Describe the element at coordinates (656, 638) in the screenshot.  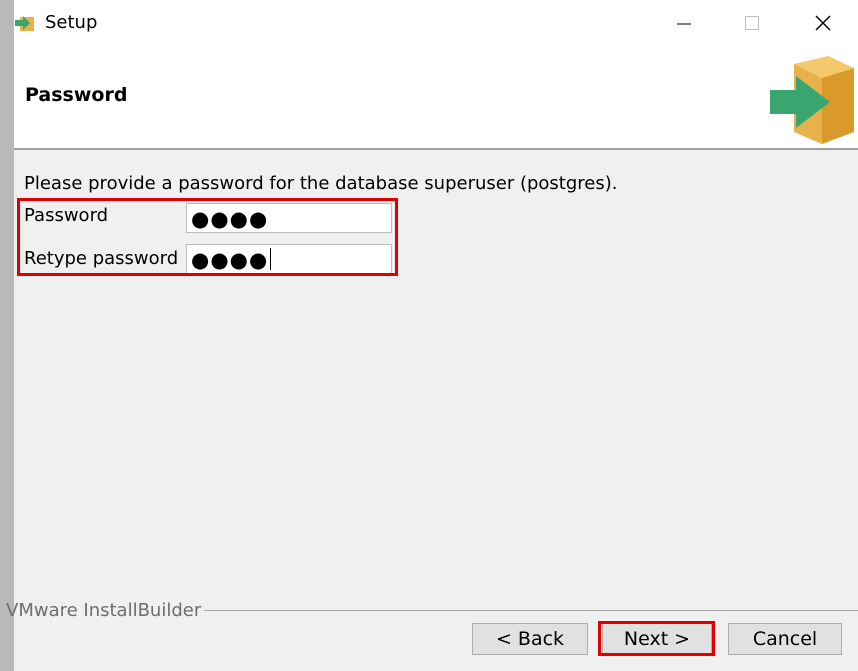
I see `next-button-highlight` at that location.